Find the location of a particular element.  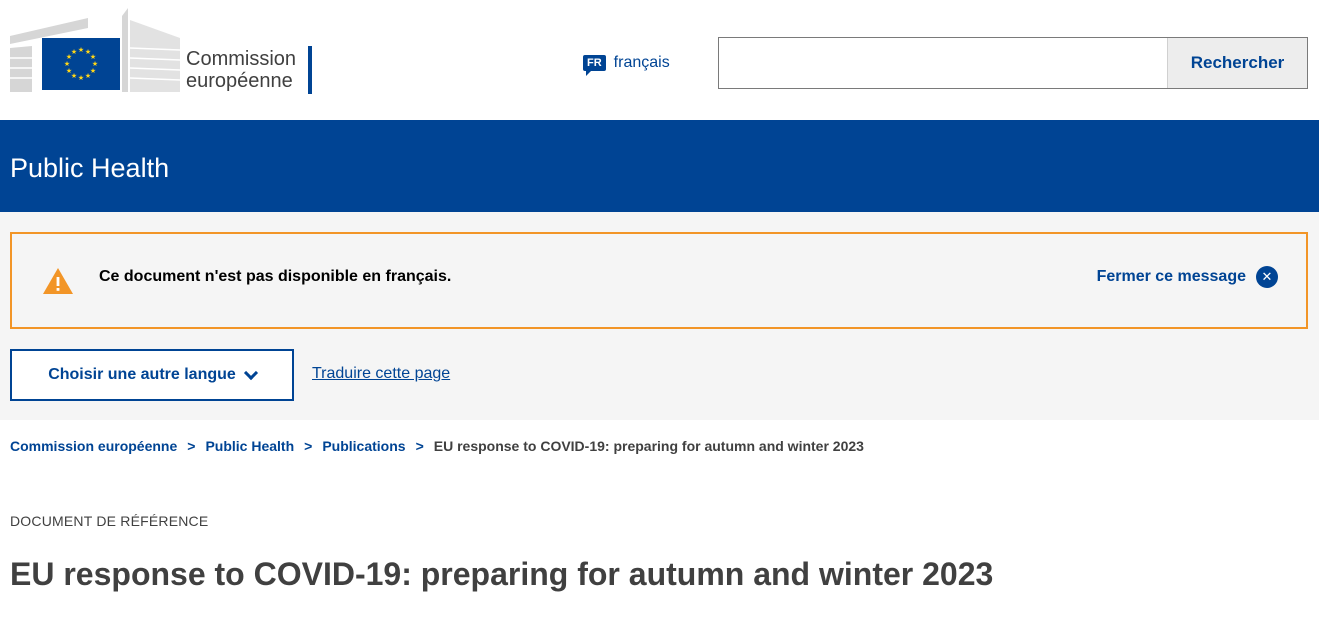

search-input is located at coordinates (943, 63).